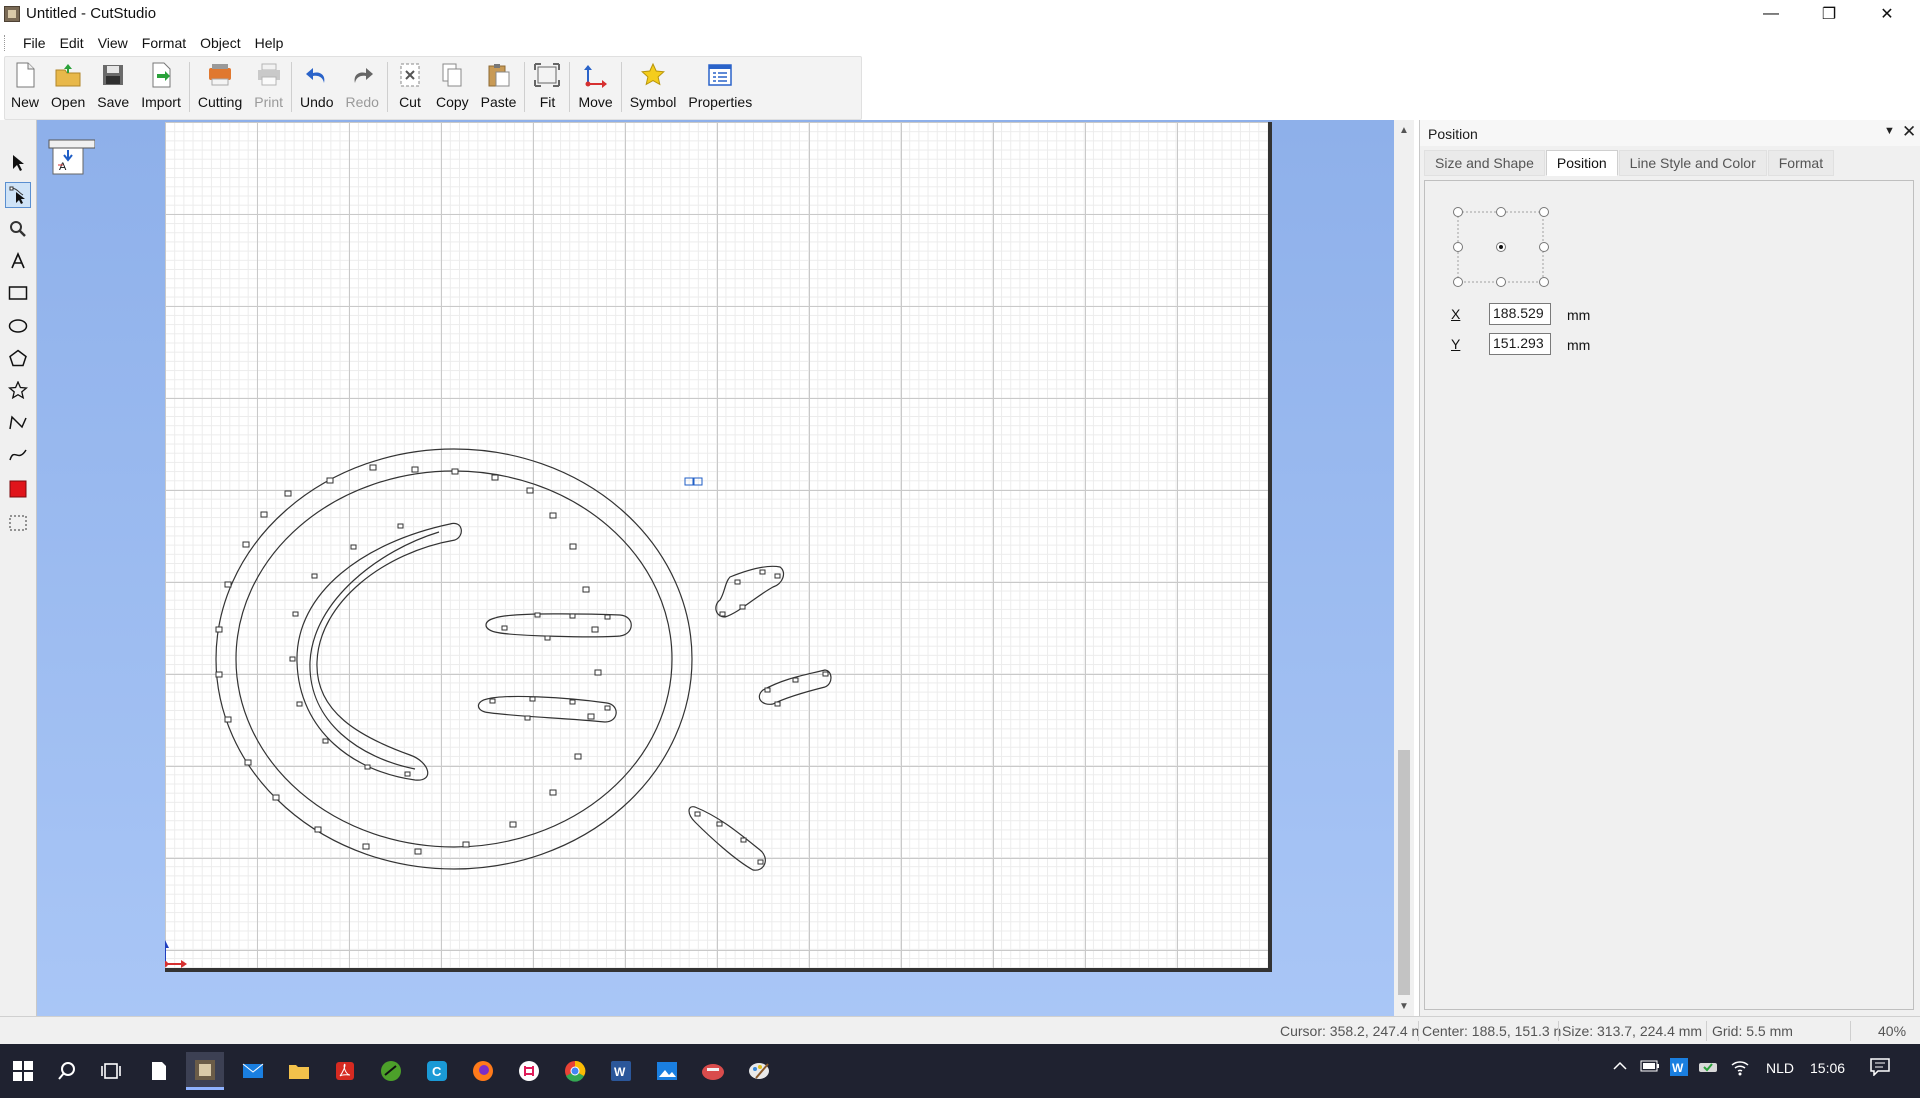 This screenshot has height=1098, width=1920. I want to click on redo-button: Redo, so click(362, 86).